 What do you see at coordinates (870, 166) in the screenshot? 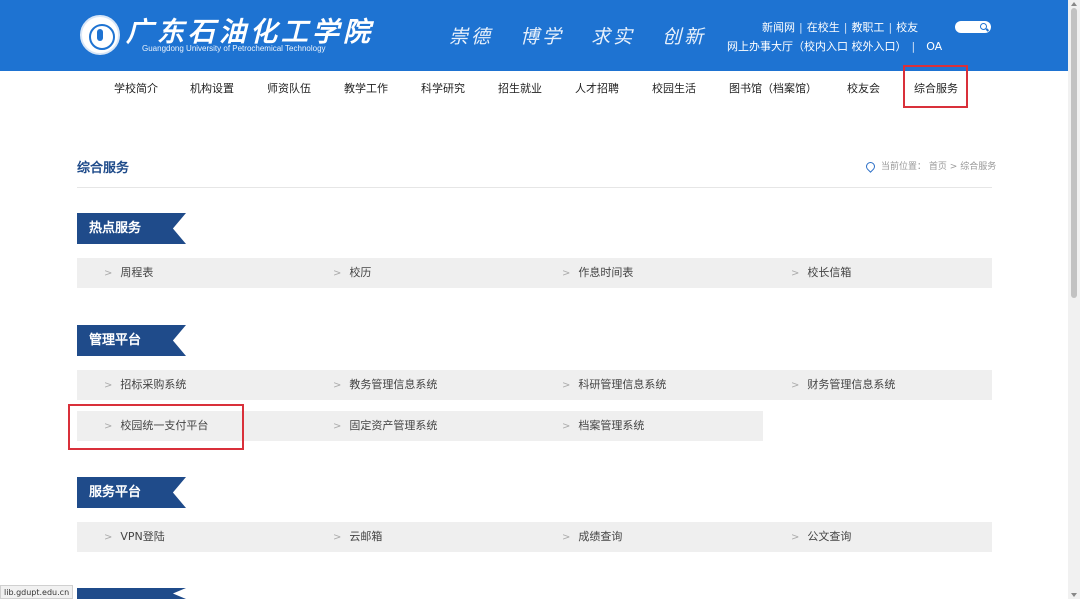
I see `location-pin-icon` at bounding box center [870, 166].